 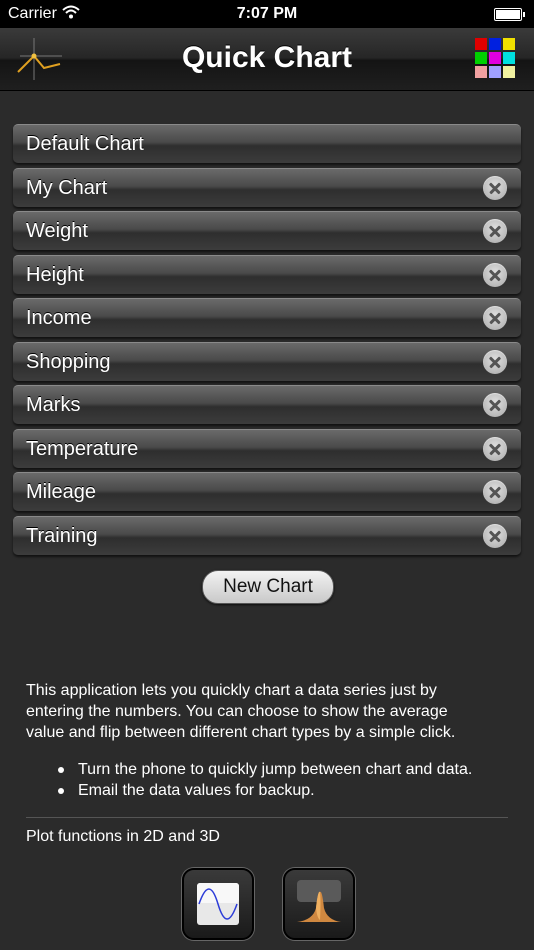 I want to click on divider, so click(x=267, y=817).